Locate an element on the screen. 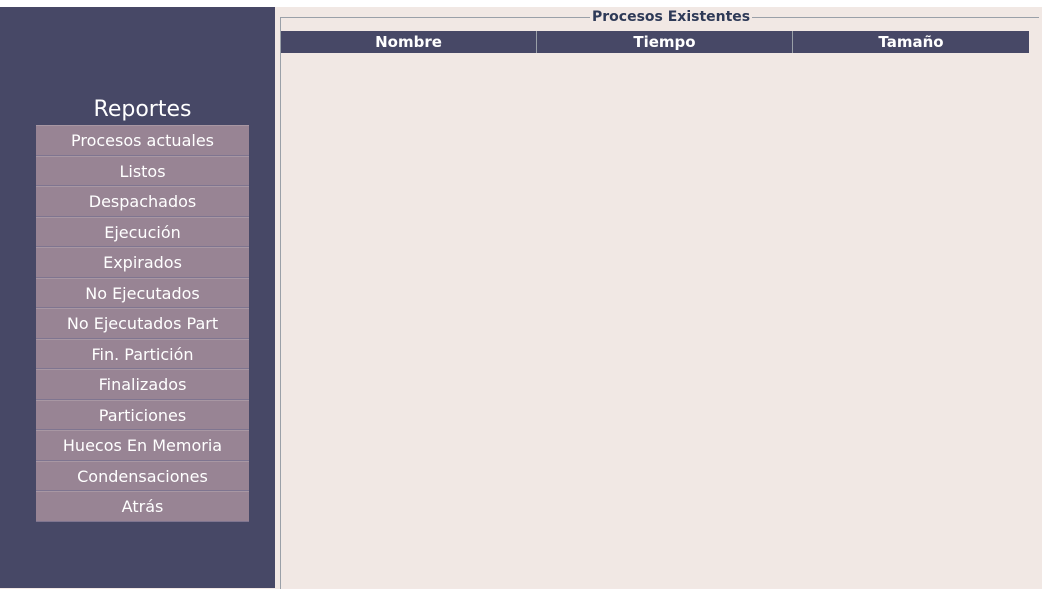 This screenshot has width=1042, height=589. condensations-button: Condensaciones is located at coordinates (142, 475).